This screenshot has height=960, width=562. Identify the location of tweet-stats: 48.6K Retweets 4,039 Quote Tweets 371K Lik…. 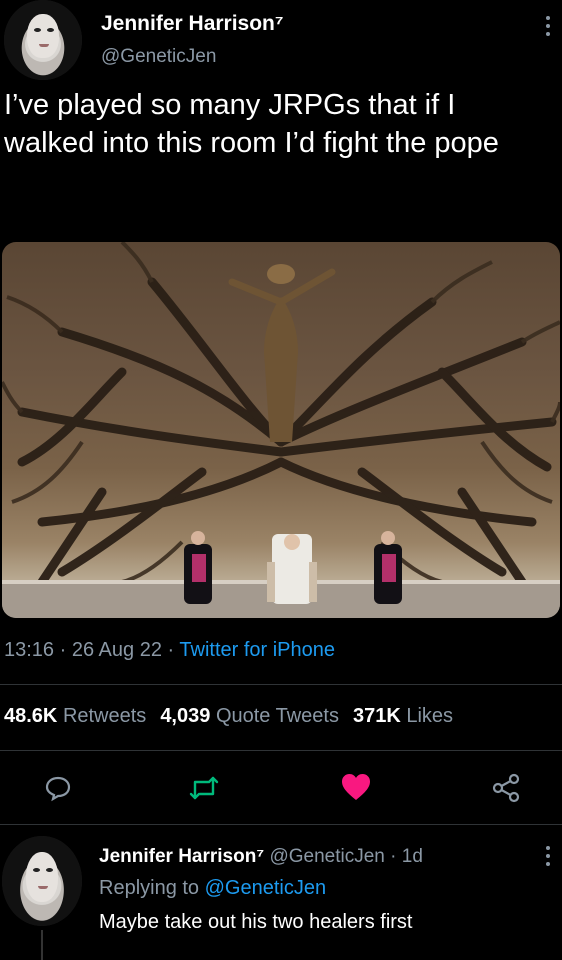
(228, 716).